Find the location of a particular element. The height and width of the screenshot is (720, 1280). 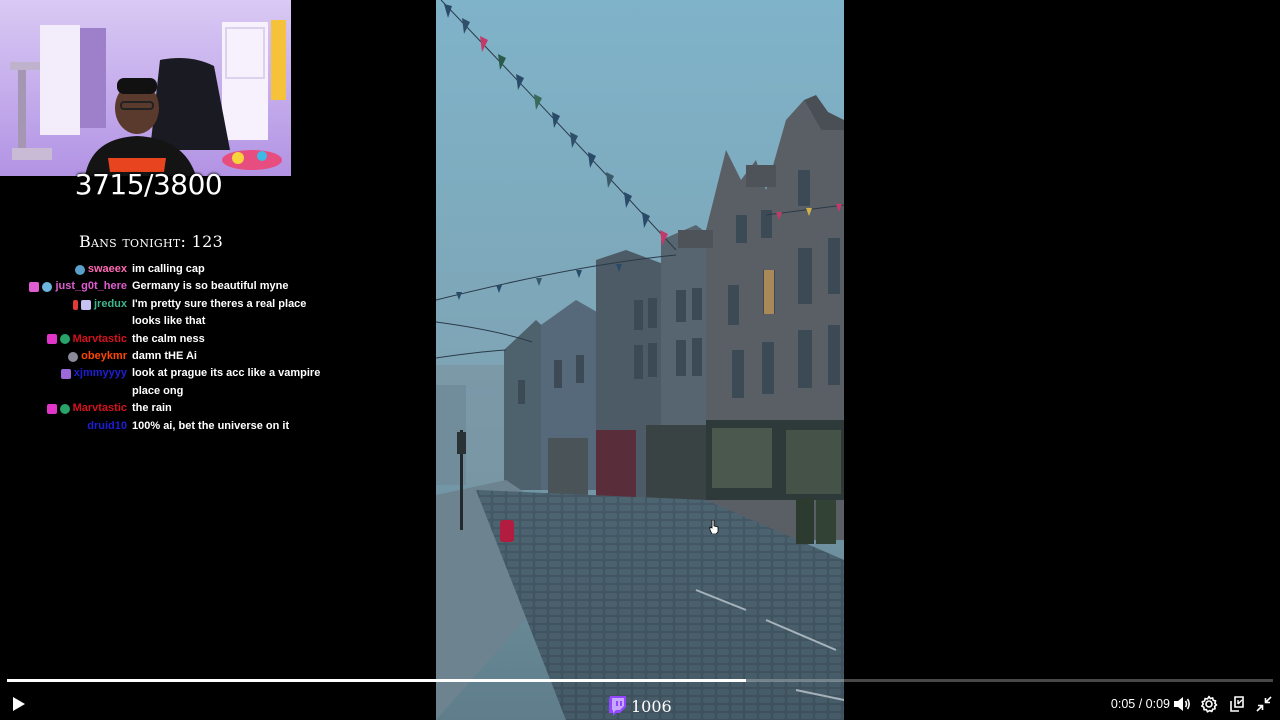

volume-button is located at coordinates (1182, 704).